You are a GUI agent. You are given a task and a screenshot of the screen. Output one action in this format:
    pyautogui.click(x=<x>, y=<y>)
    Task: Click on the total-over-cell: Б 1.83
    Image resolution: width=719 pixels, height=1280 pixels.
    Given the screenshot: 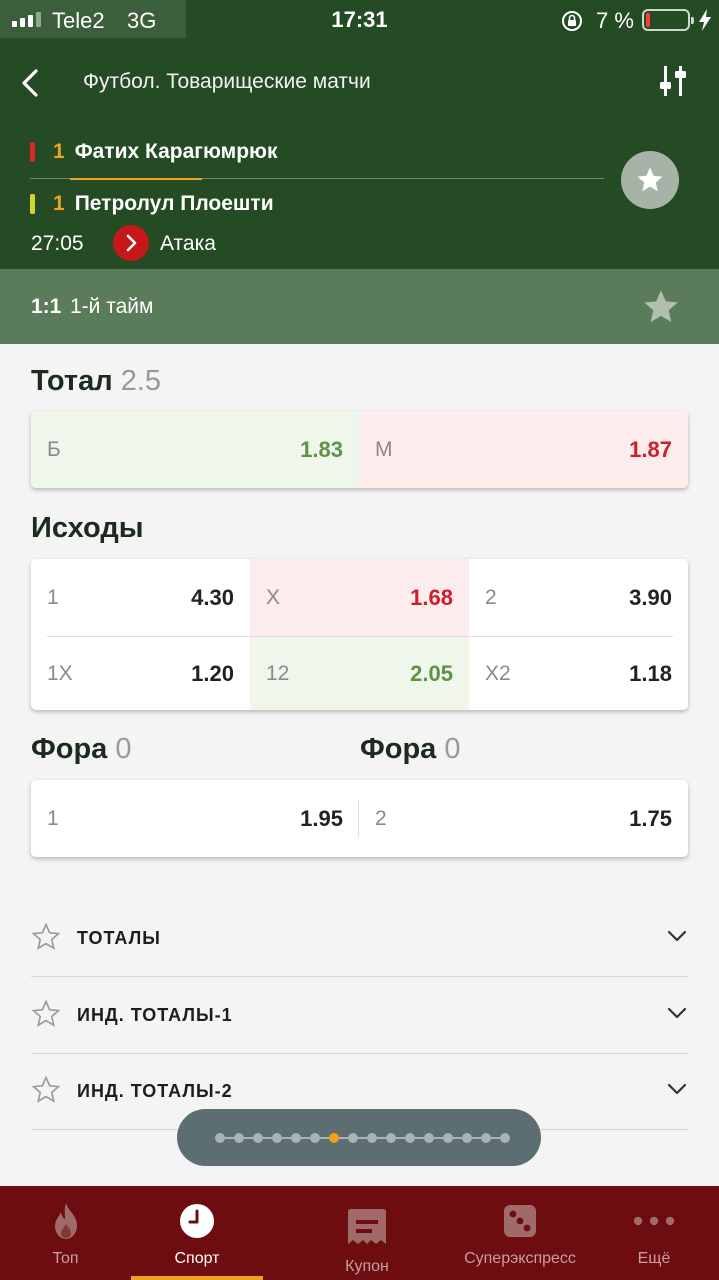 What is the action you would take?
    pyautogui.click(x=195, y=449)
    